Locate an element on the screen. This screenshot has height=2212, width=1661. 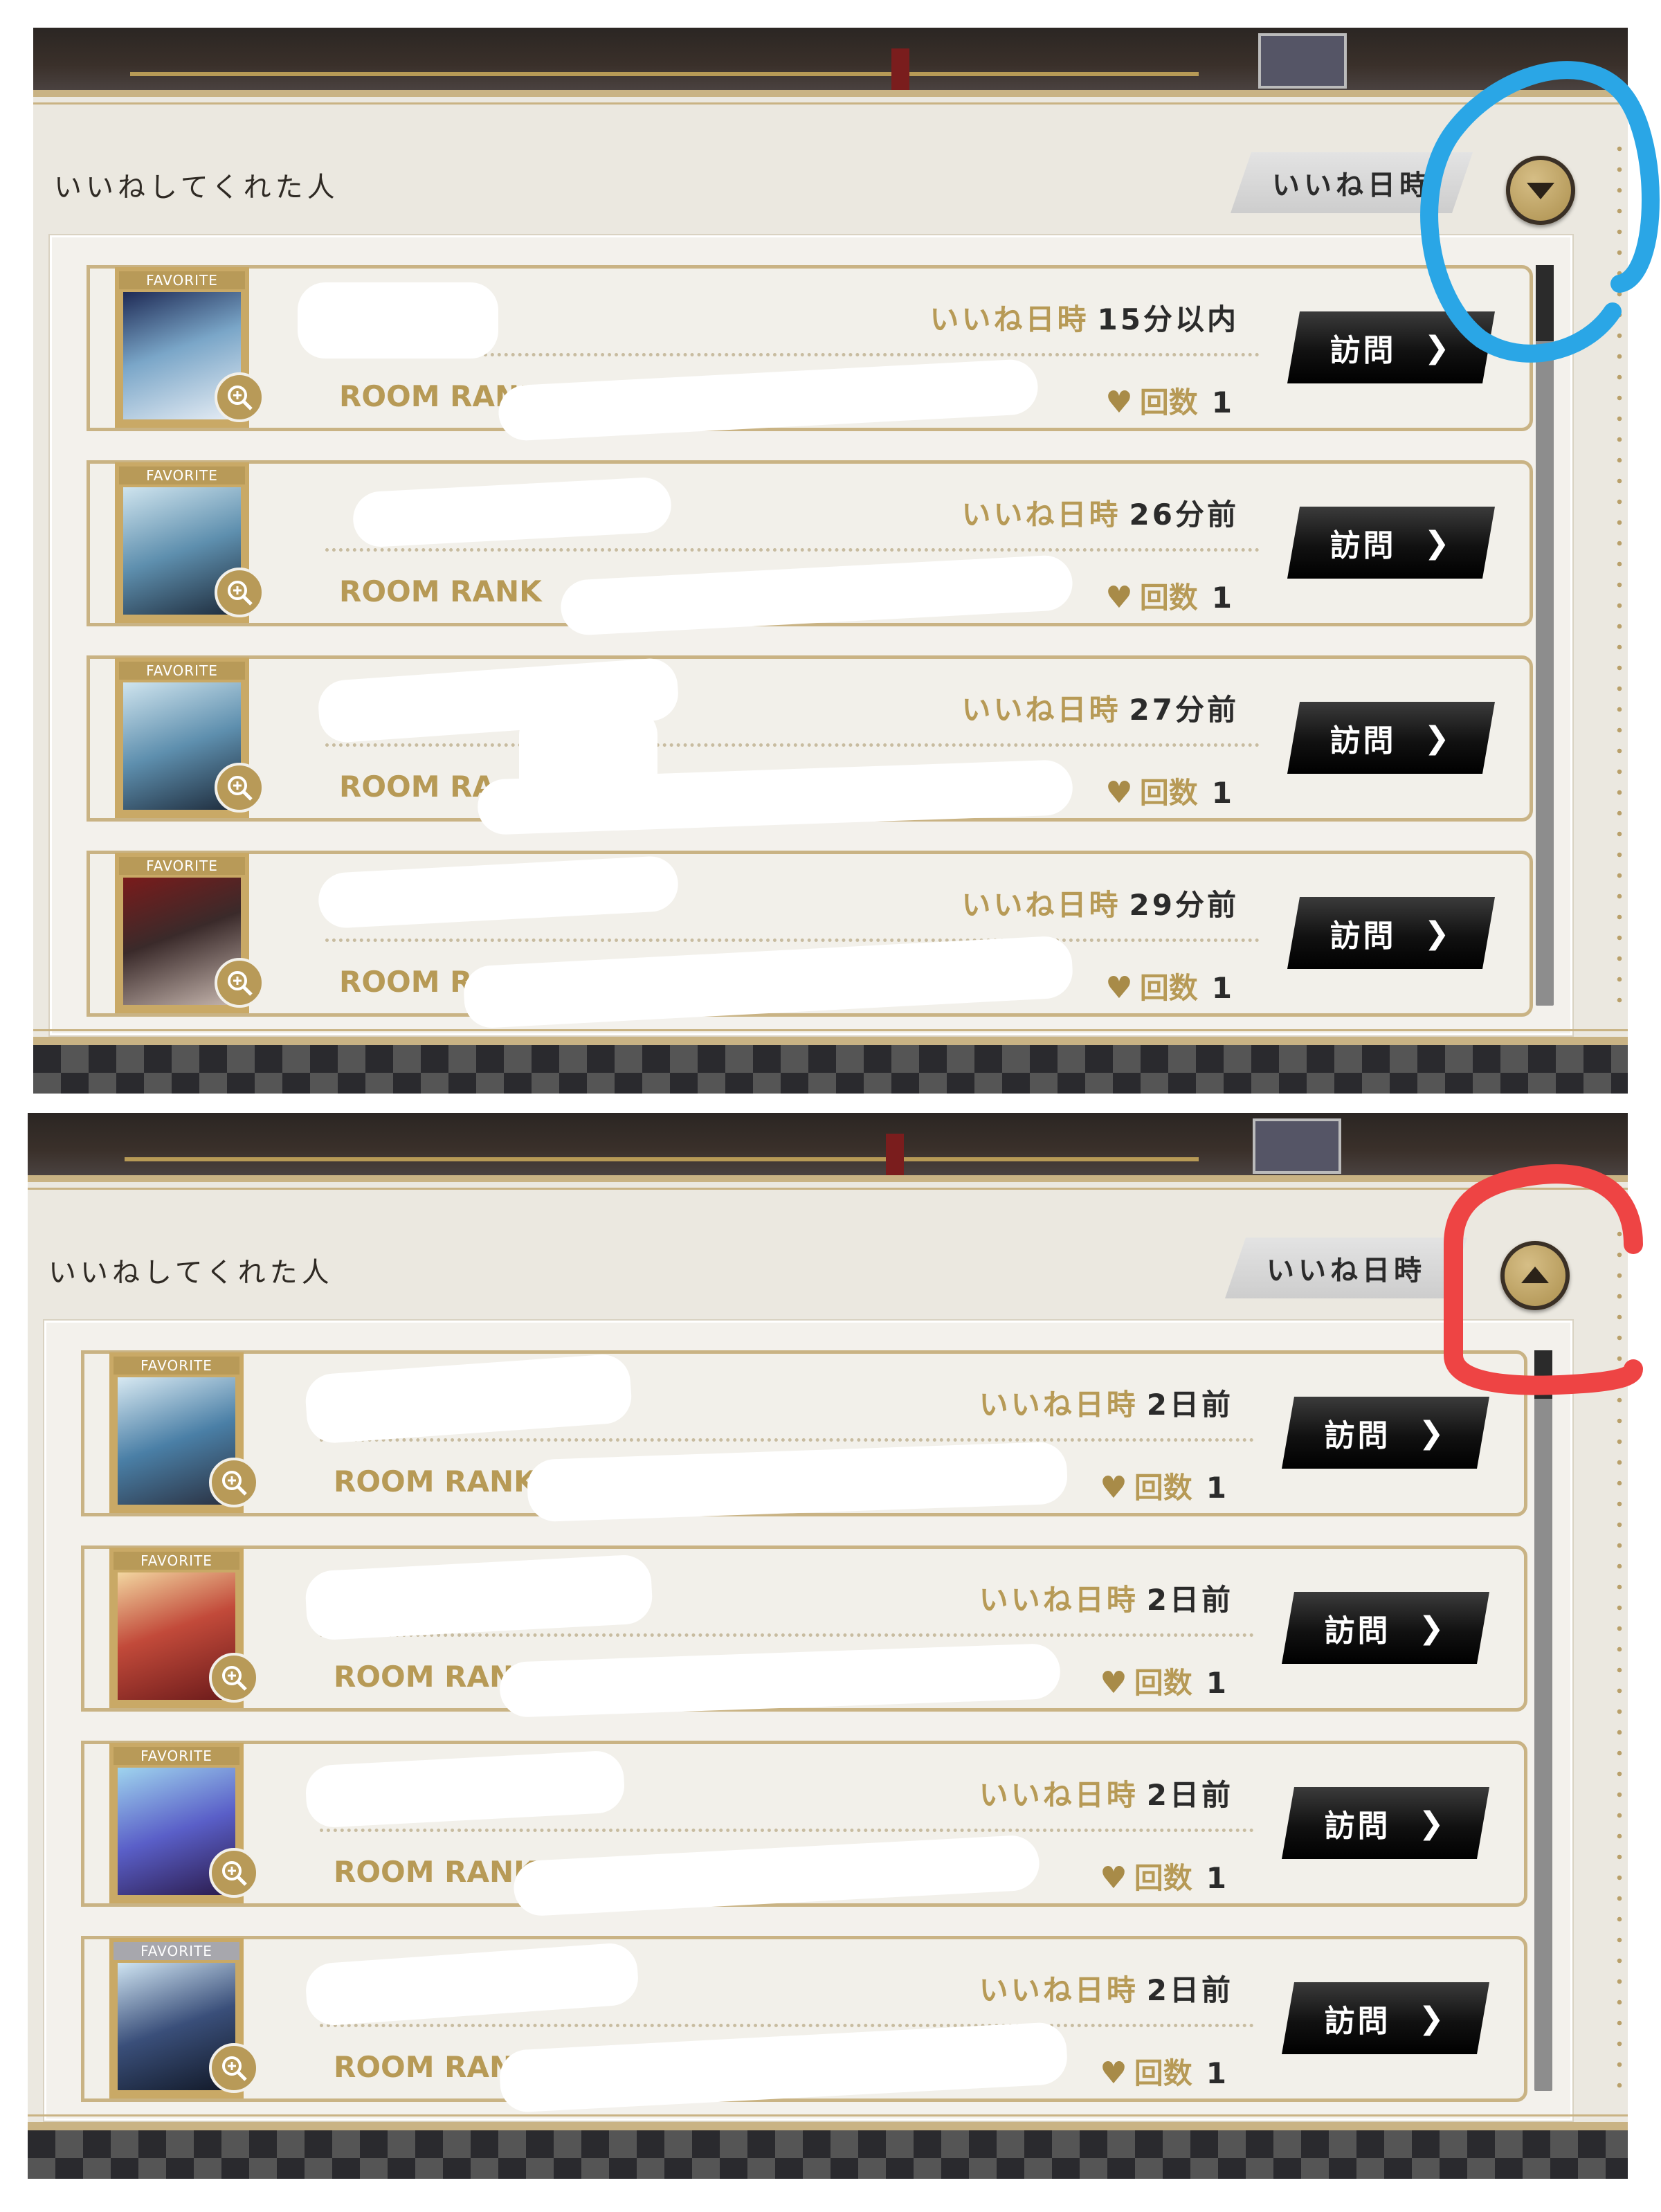
room-floor is located at coordinates (828, 2154).